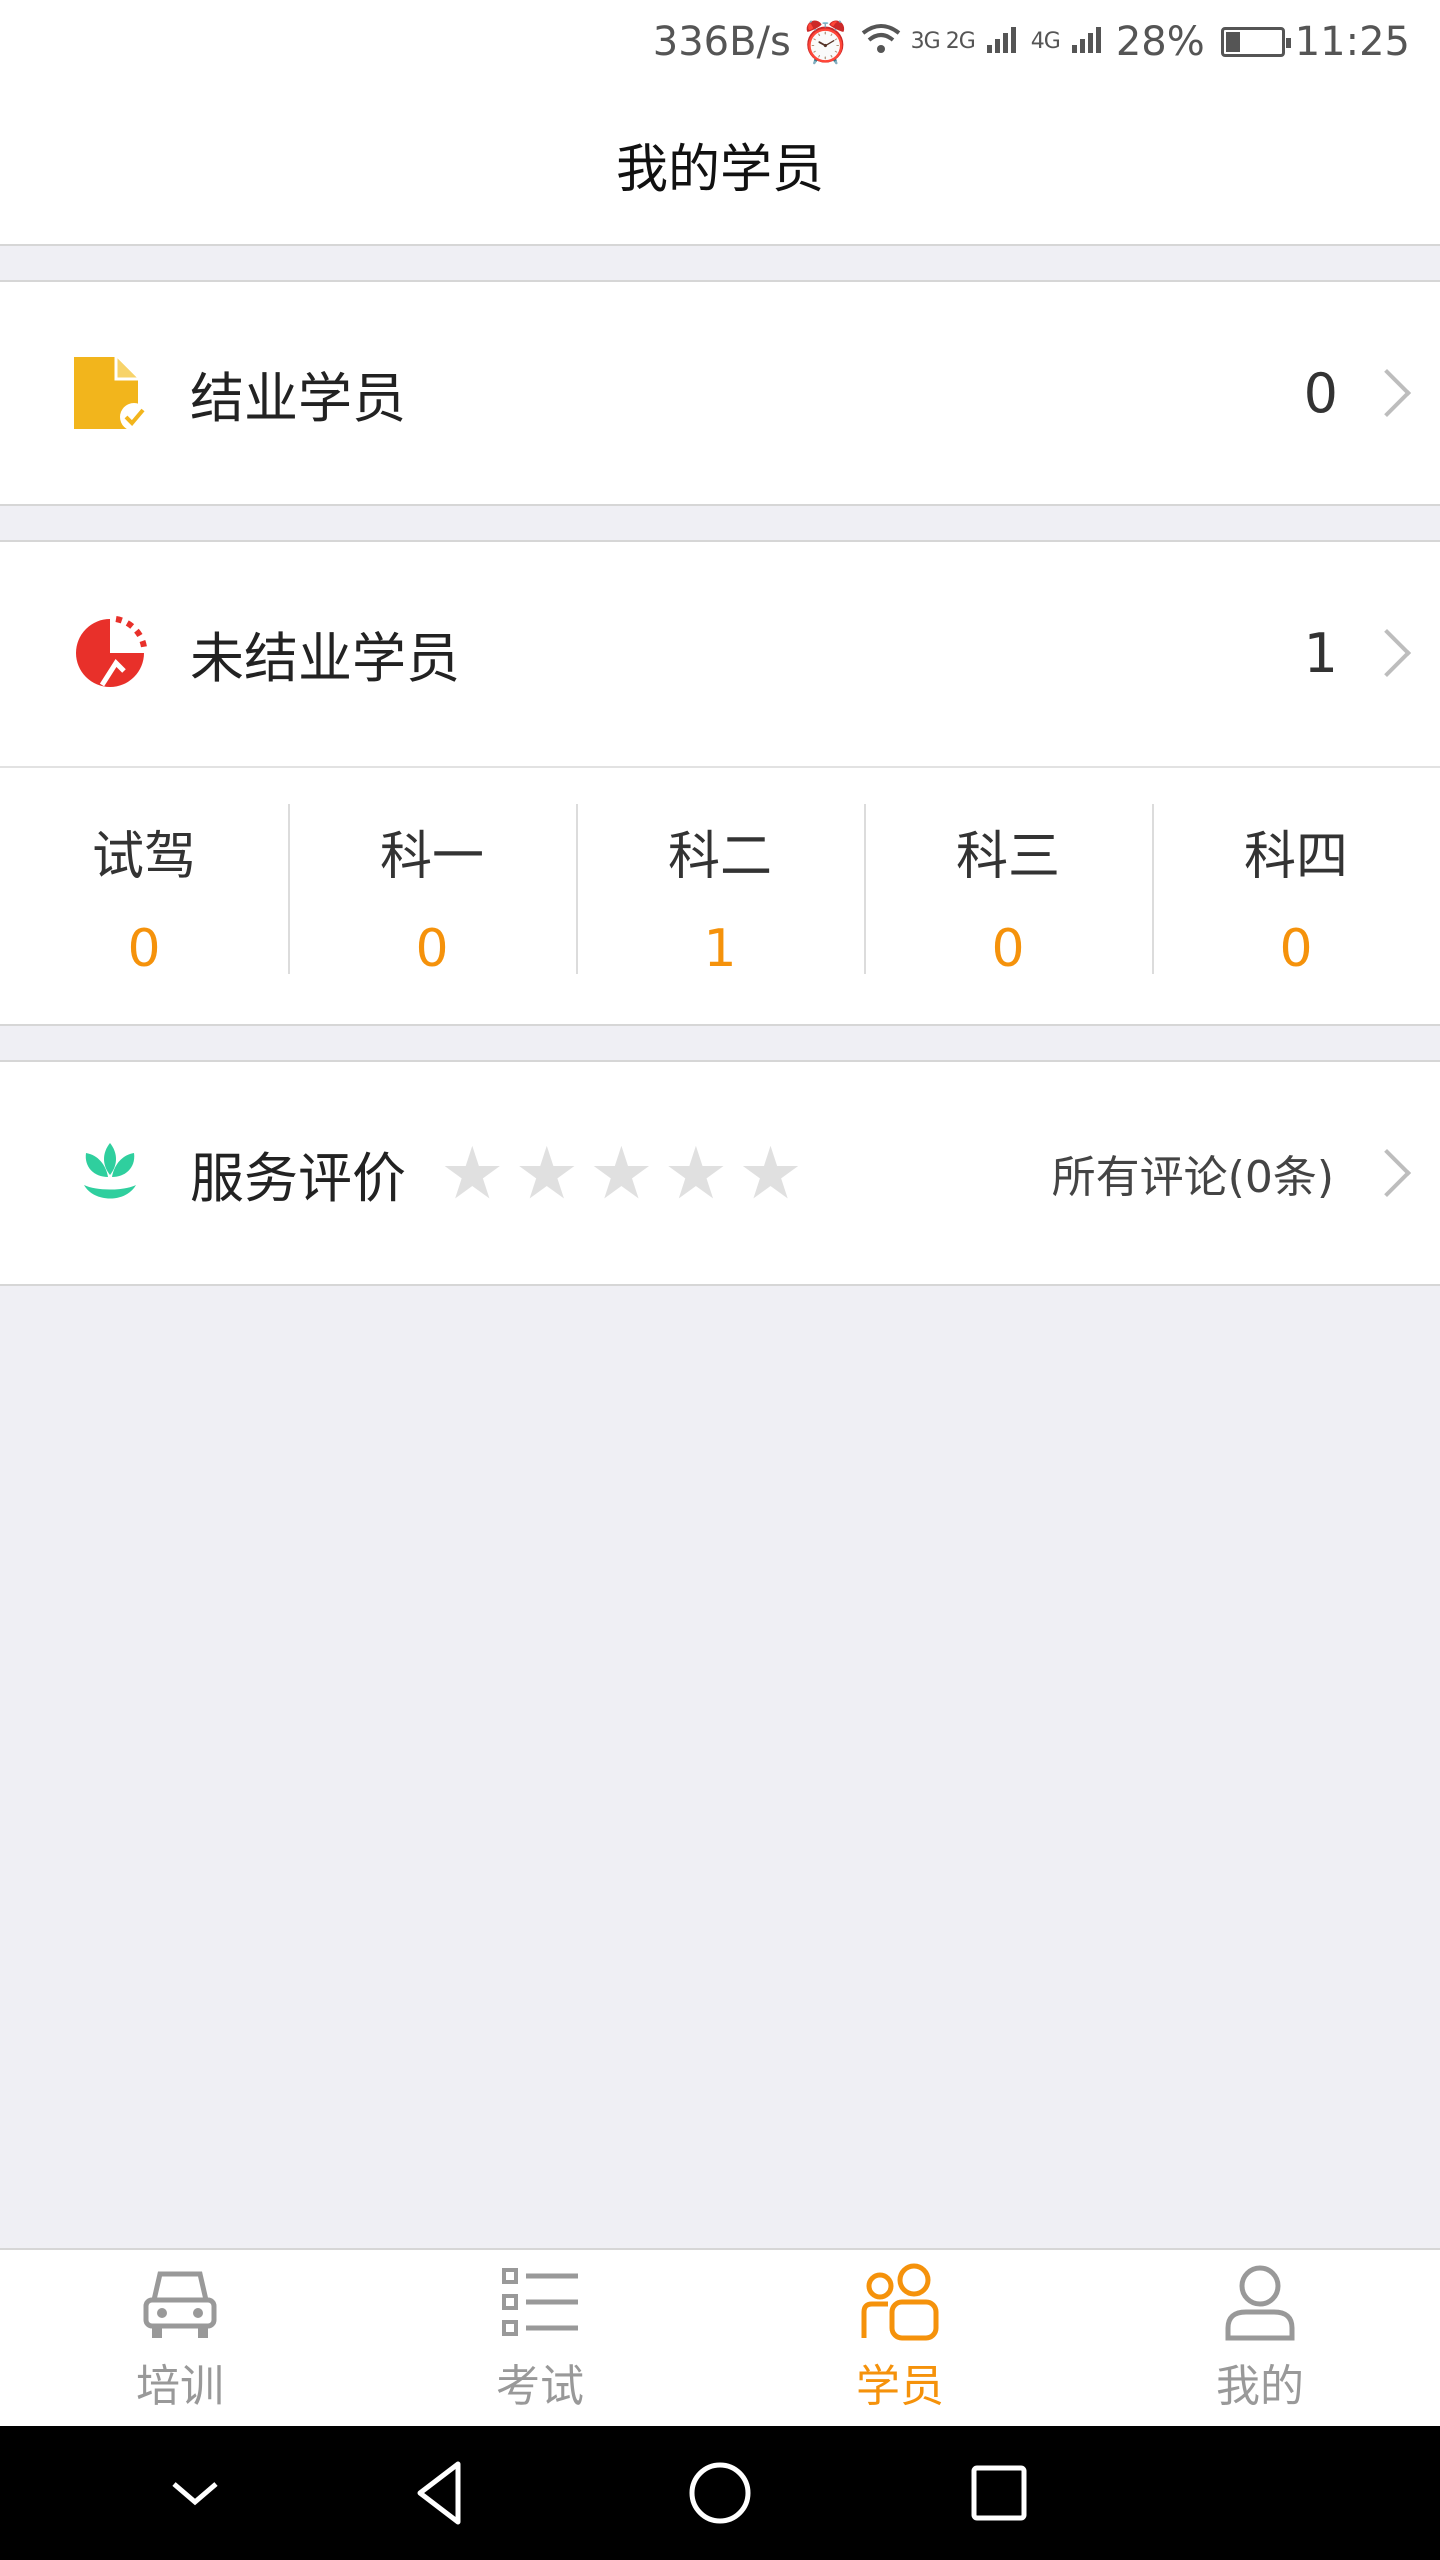 This screenshot has width=1440, height=2560. What do you see at coordinates (540, 2338) in the screenshot?
I see `tab-exam: 考试` at bounding box center [540, 2338].